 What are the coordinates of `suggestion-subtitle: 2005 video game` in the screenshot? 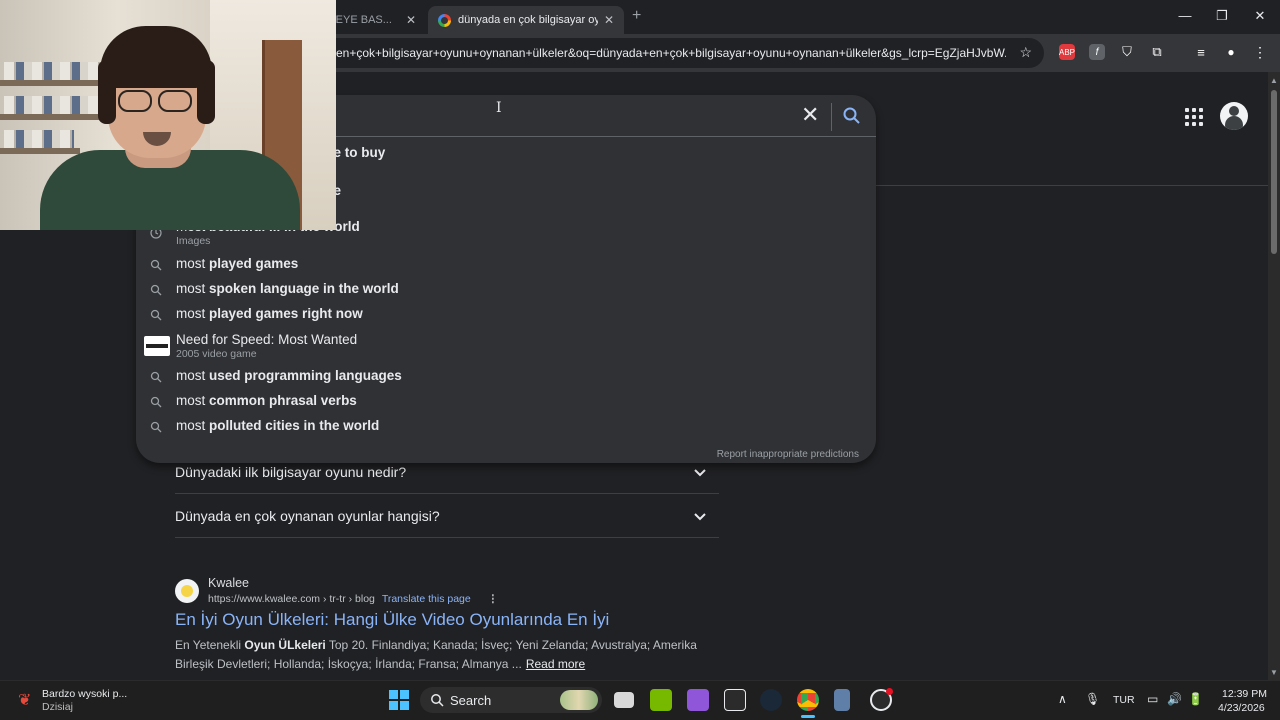 It's located at (216, 354).